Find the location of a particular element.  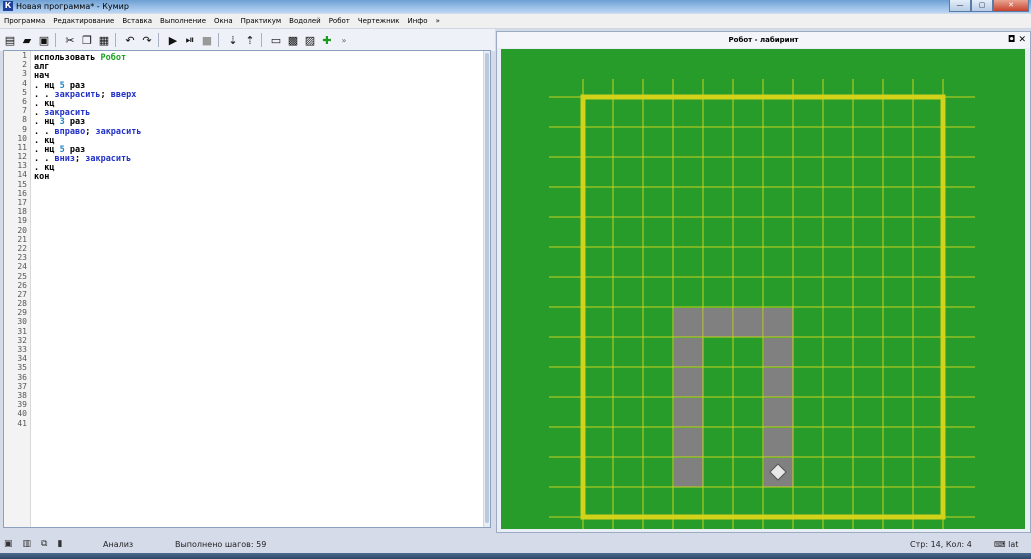

line-number: 23 is located at coordinates (22, 258).